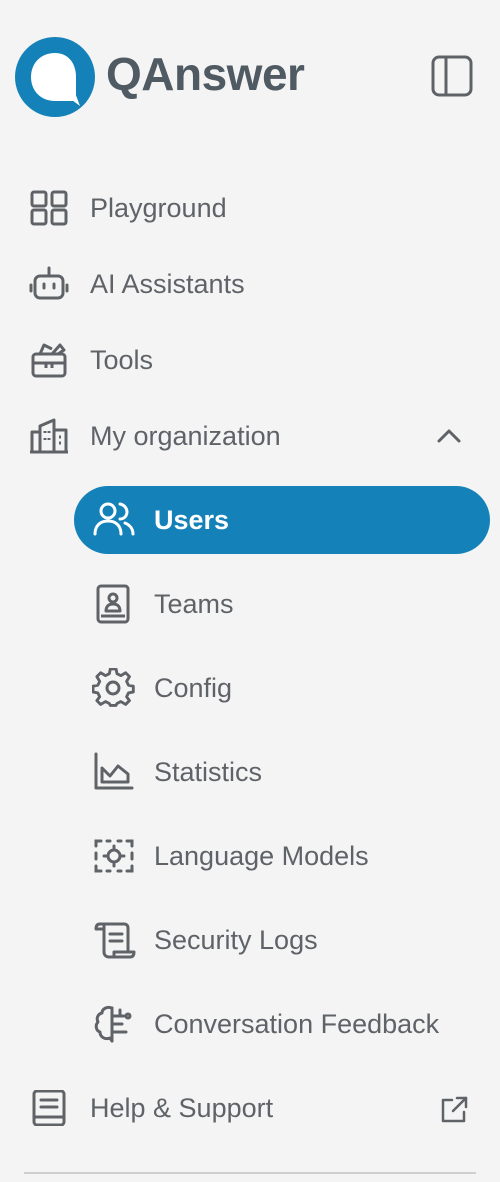 The width and height of the screenshot is (500, 1182). I want to click on nav-item-my-organization: My organization, so click(250, 436).